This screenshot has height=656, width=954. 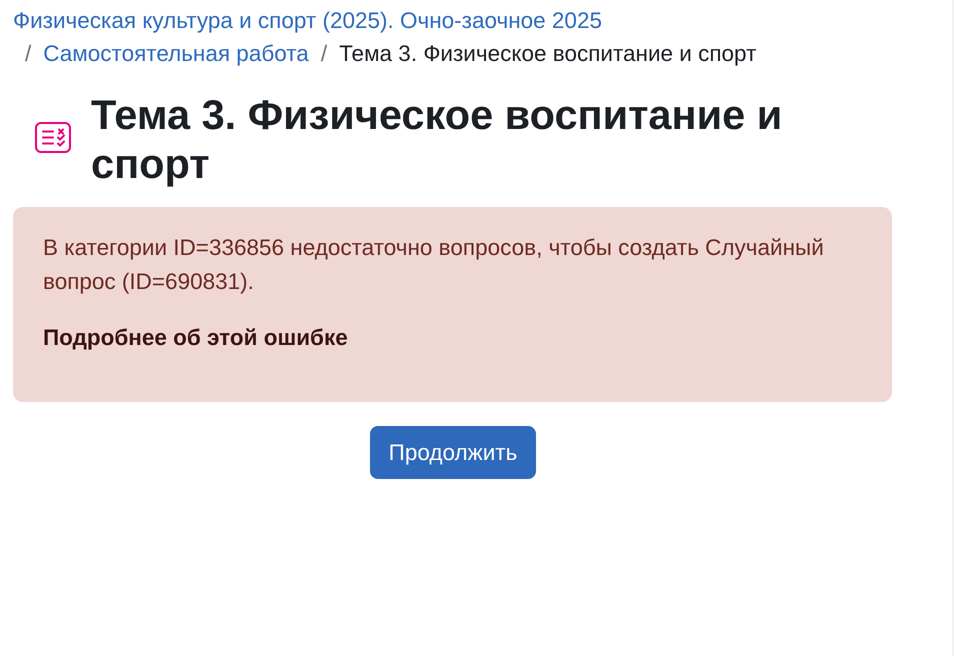 What do you see at coordinates (195, 338) in the screenshot?
I see `error-details-link: Подробнее об этой ошибке` at bounding box center [195, 338].